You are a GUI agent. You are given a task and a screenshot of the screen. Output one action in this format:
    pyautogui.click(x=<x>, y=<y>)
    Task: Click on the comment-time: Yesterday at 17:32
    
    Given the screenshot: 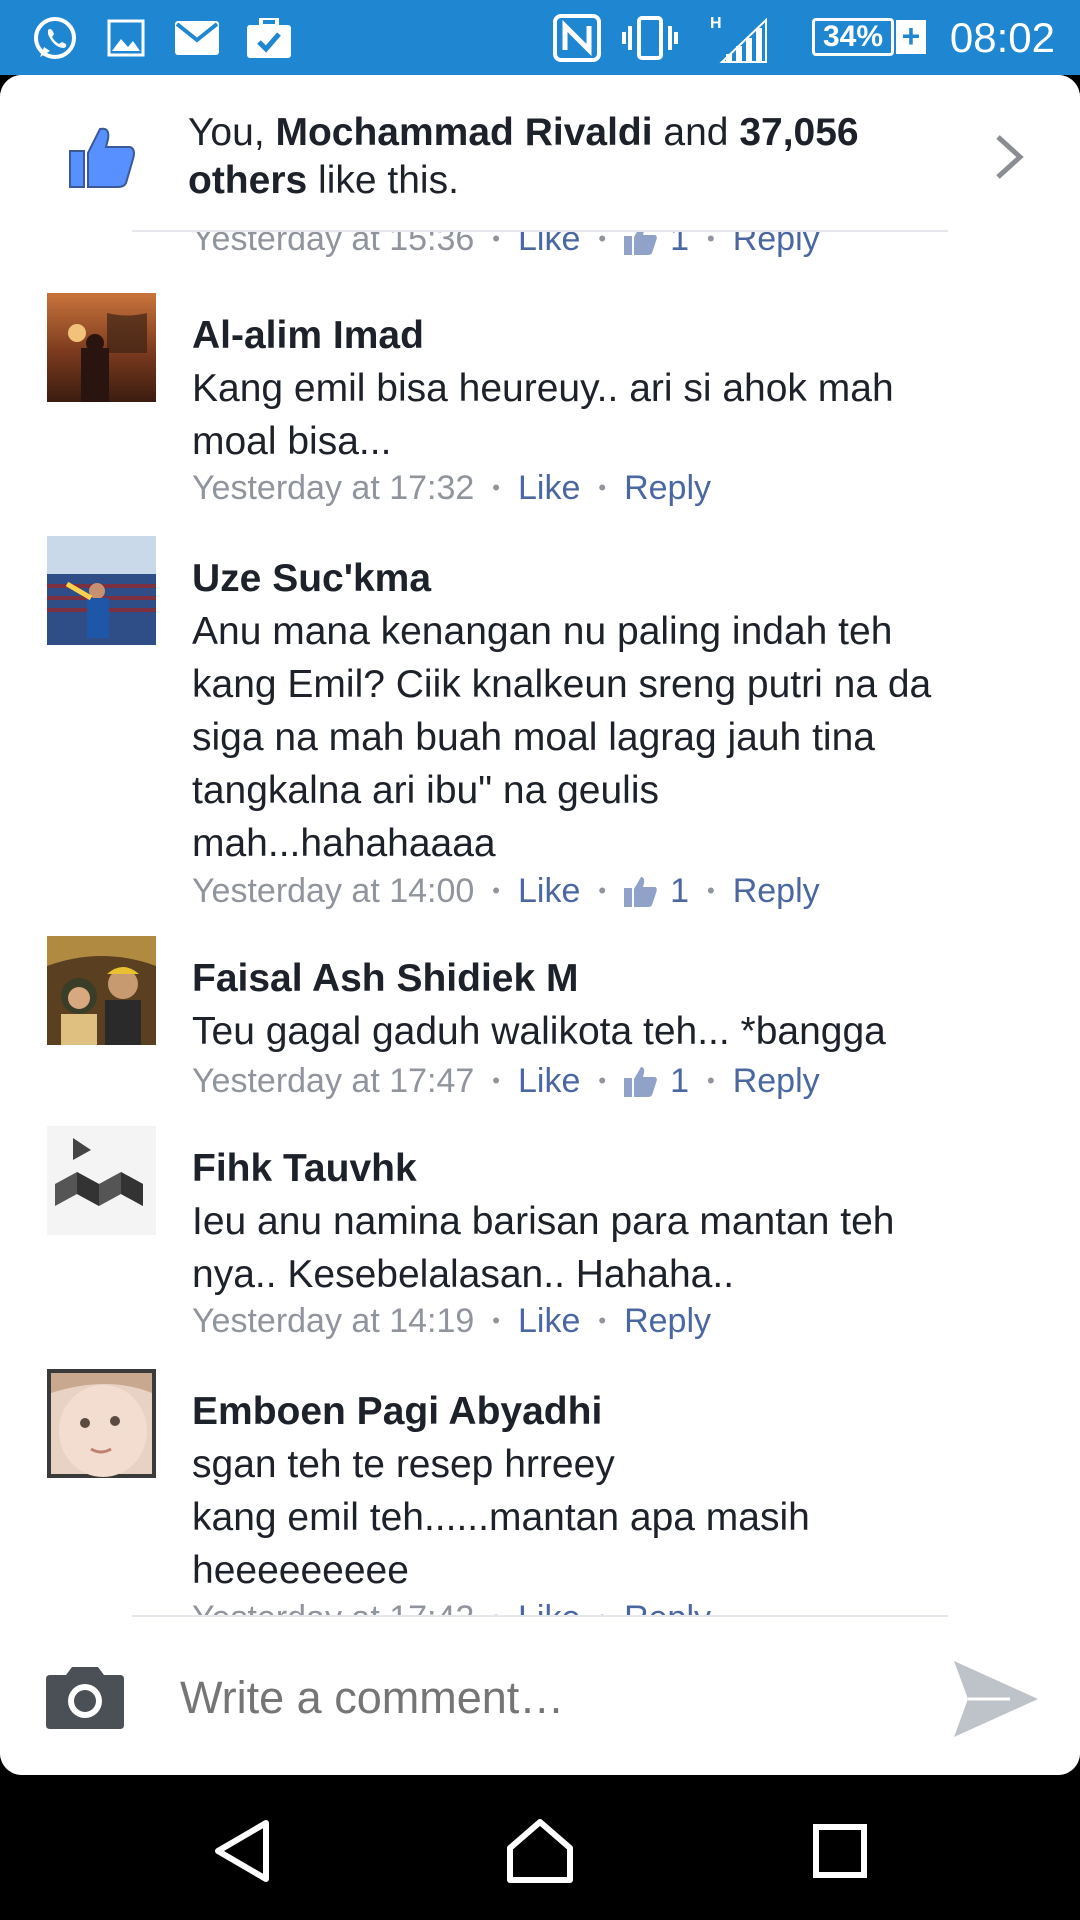 What is the action you would take?
    pyautogui.click(x=333, y=488)
    